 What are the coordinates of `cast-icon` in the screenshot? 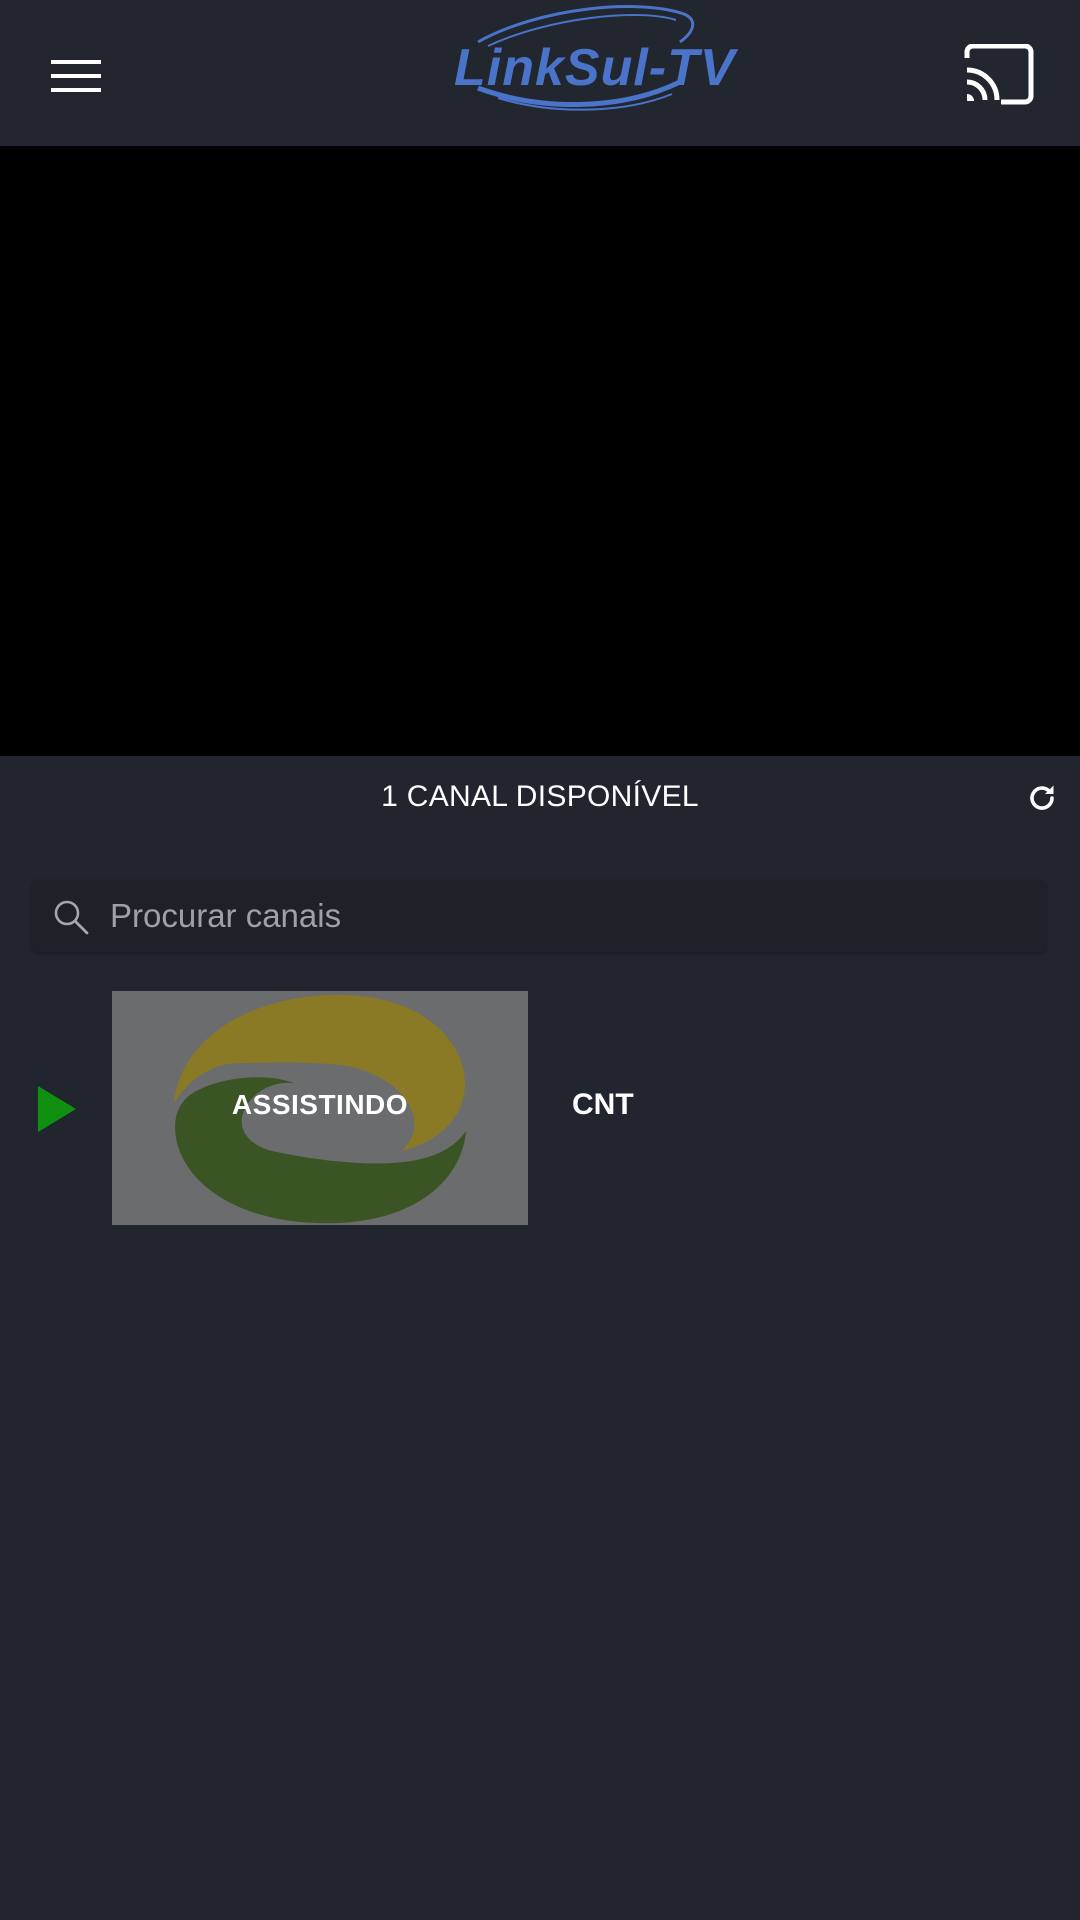 It's located at (999, 74).